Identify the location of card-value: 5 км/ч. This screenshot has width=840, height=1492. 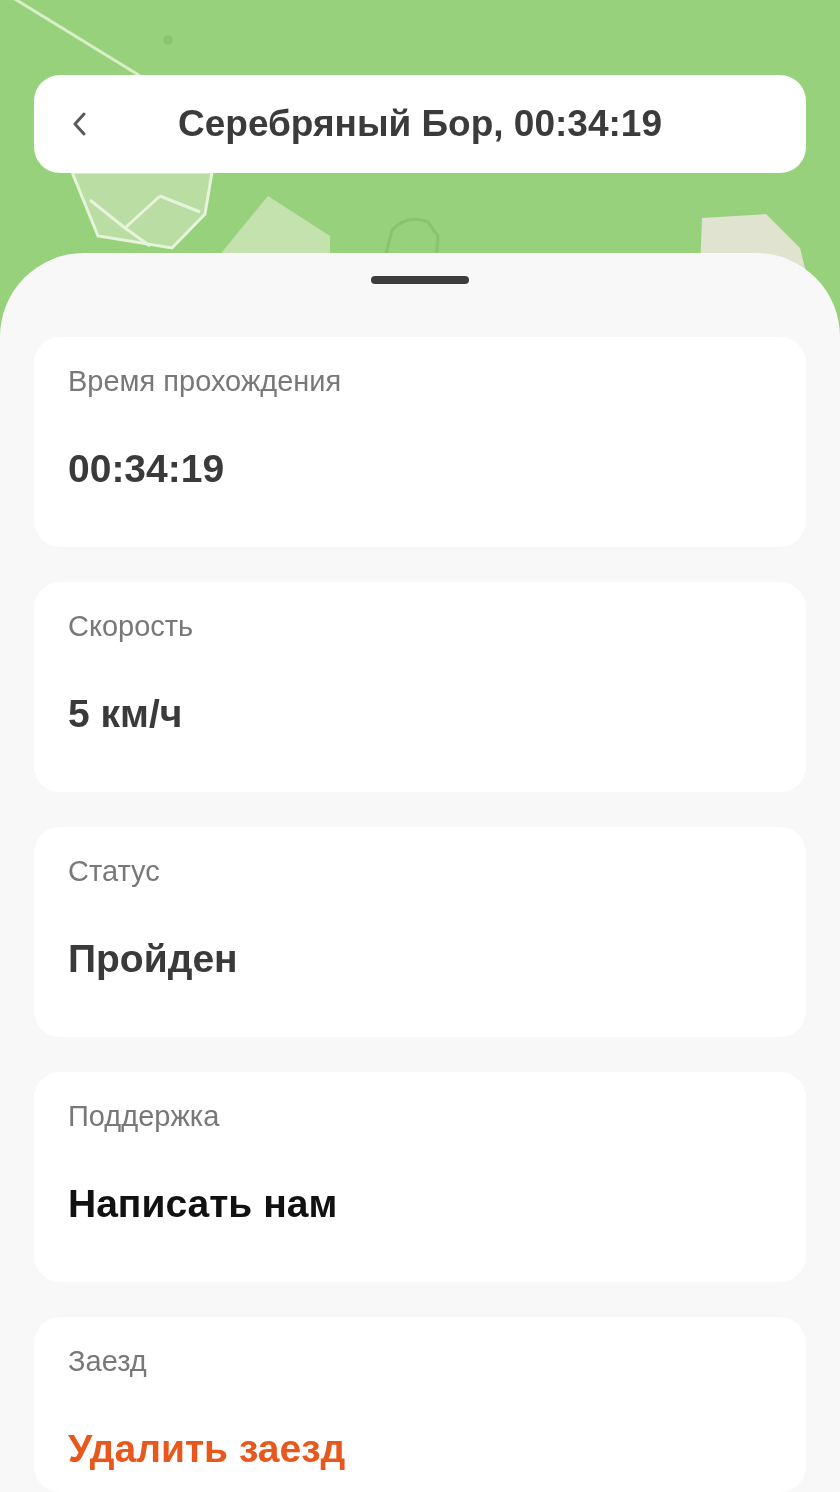
(125, 714).